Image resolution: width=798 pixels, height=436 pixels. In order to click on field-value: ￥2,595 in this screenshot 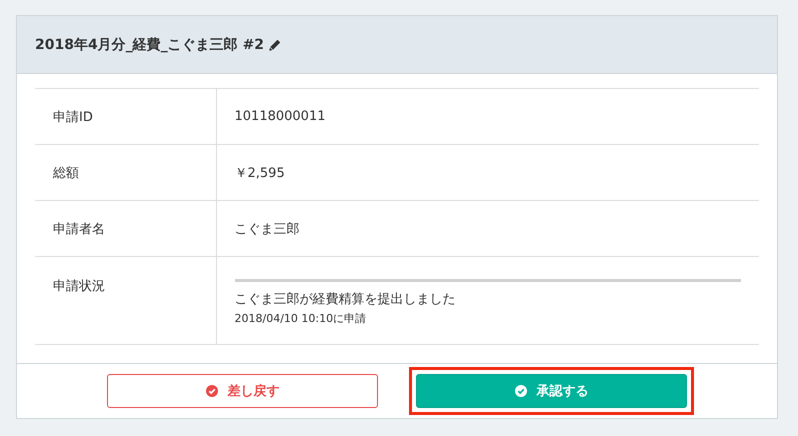, I will do `click(487, 172)`.